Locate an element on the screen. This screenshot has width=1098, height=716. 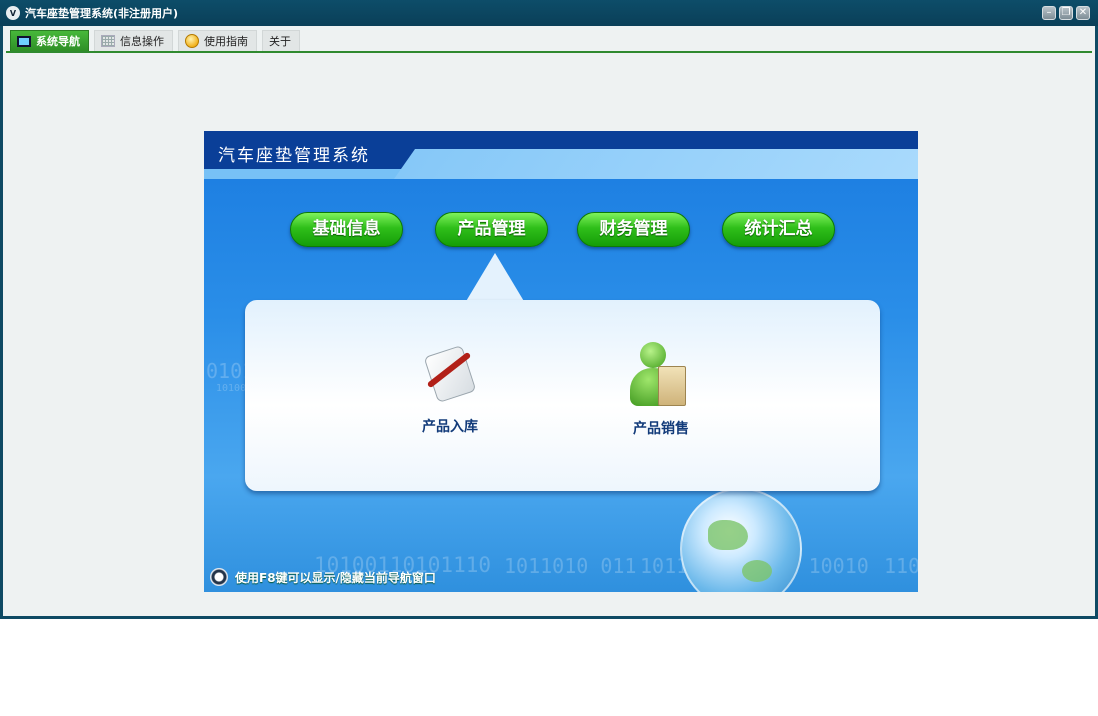
tab-info-operations: 信息操作 is located at coordinates (133, 40).